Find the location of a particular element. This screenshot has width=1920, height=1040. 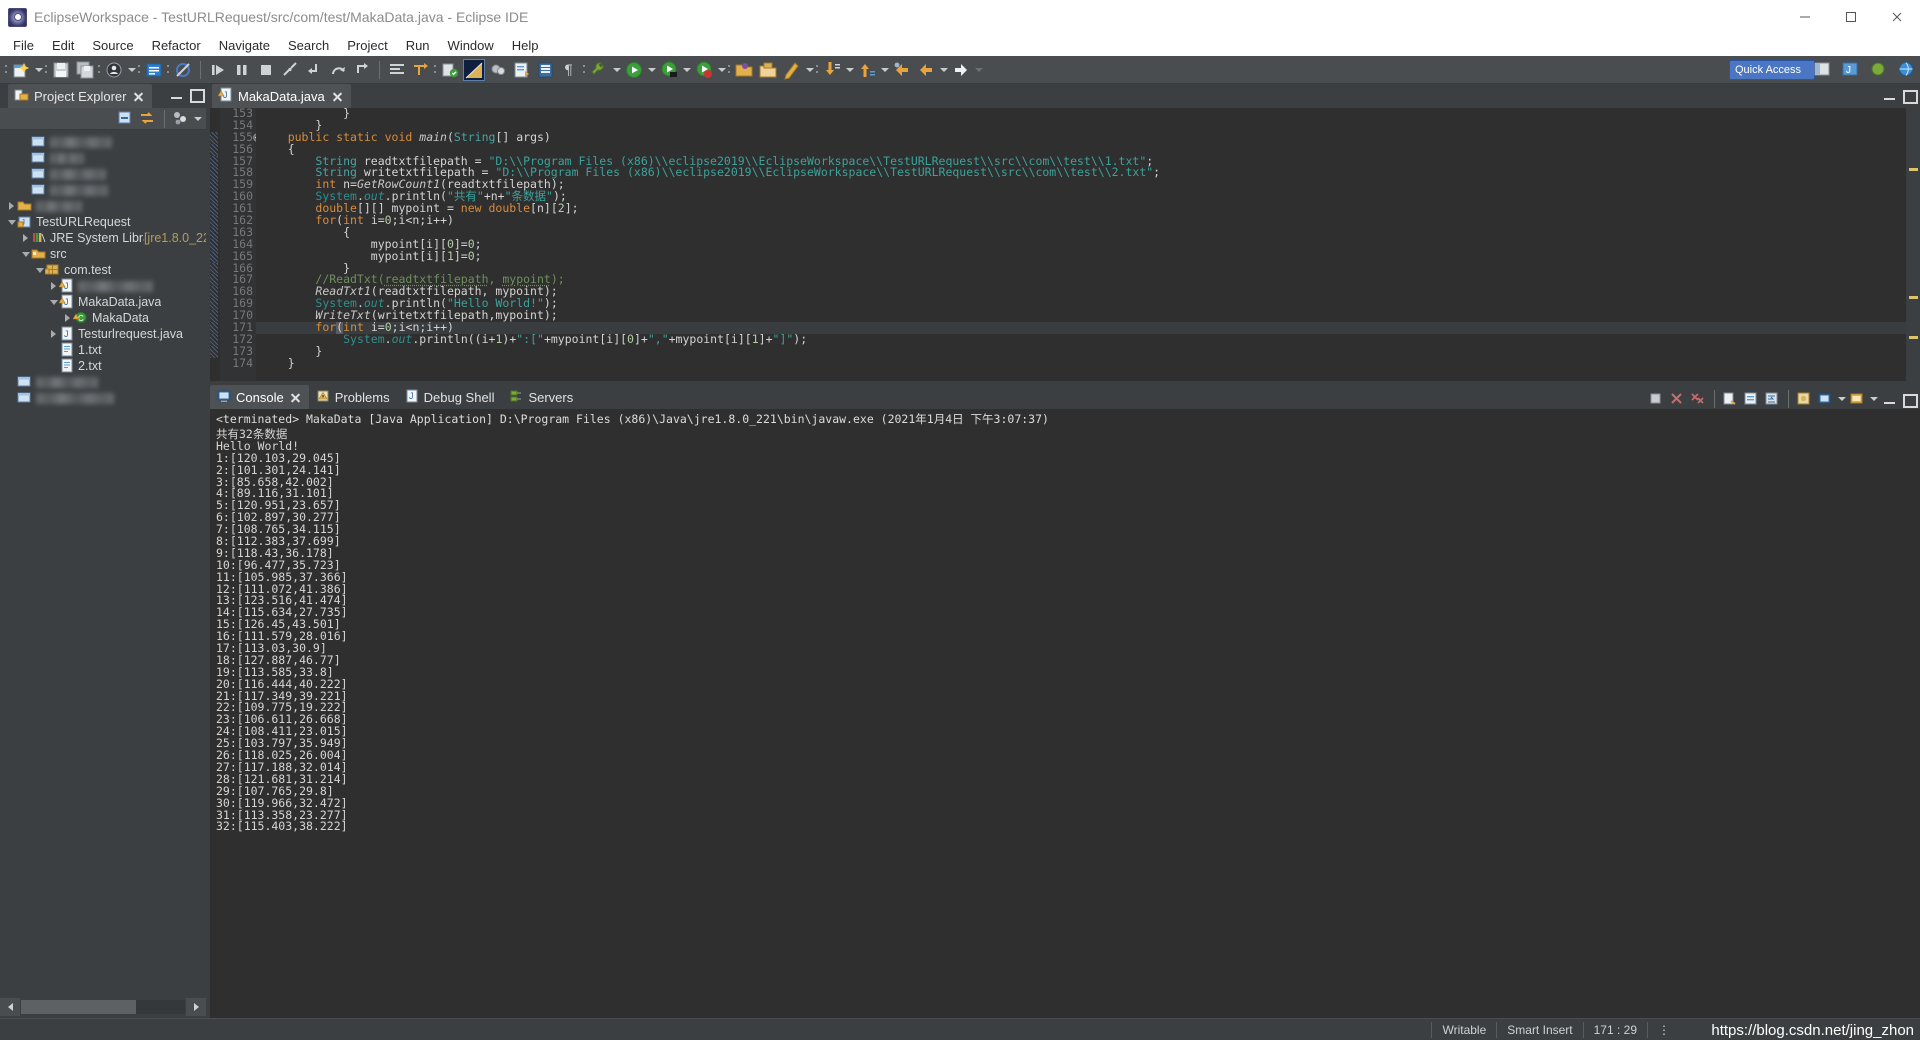

forward-icon is located at coordinates (961, 70).